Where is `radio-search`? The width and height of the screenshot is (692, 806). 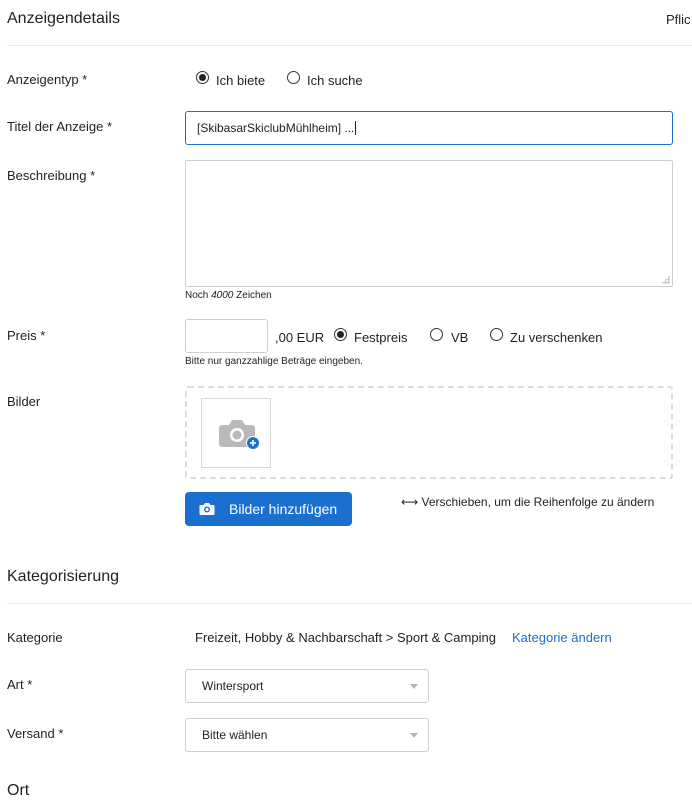 radio-search is located at coordinates (293, 77).